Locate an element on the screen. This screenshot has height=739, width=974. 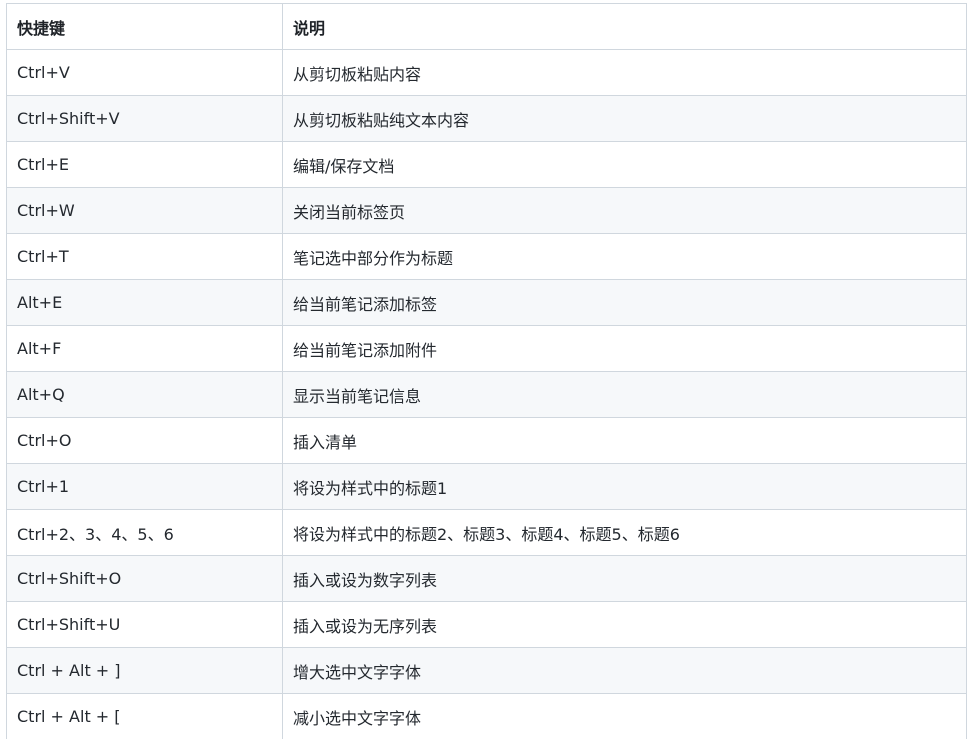
table-header-row: 快捷键 说明 is located at coordinates (486, 26).